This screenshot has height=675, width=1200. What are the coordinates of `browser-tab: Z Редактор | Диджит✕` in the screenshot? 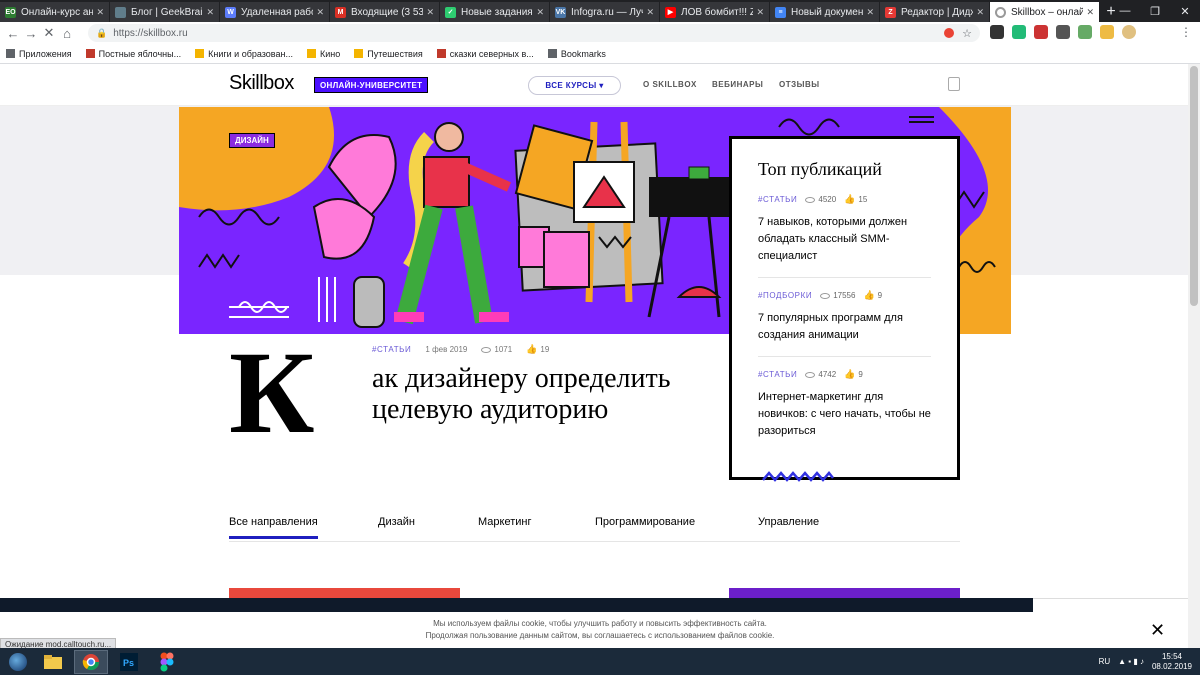 It's located at (934, 12).